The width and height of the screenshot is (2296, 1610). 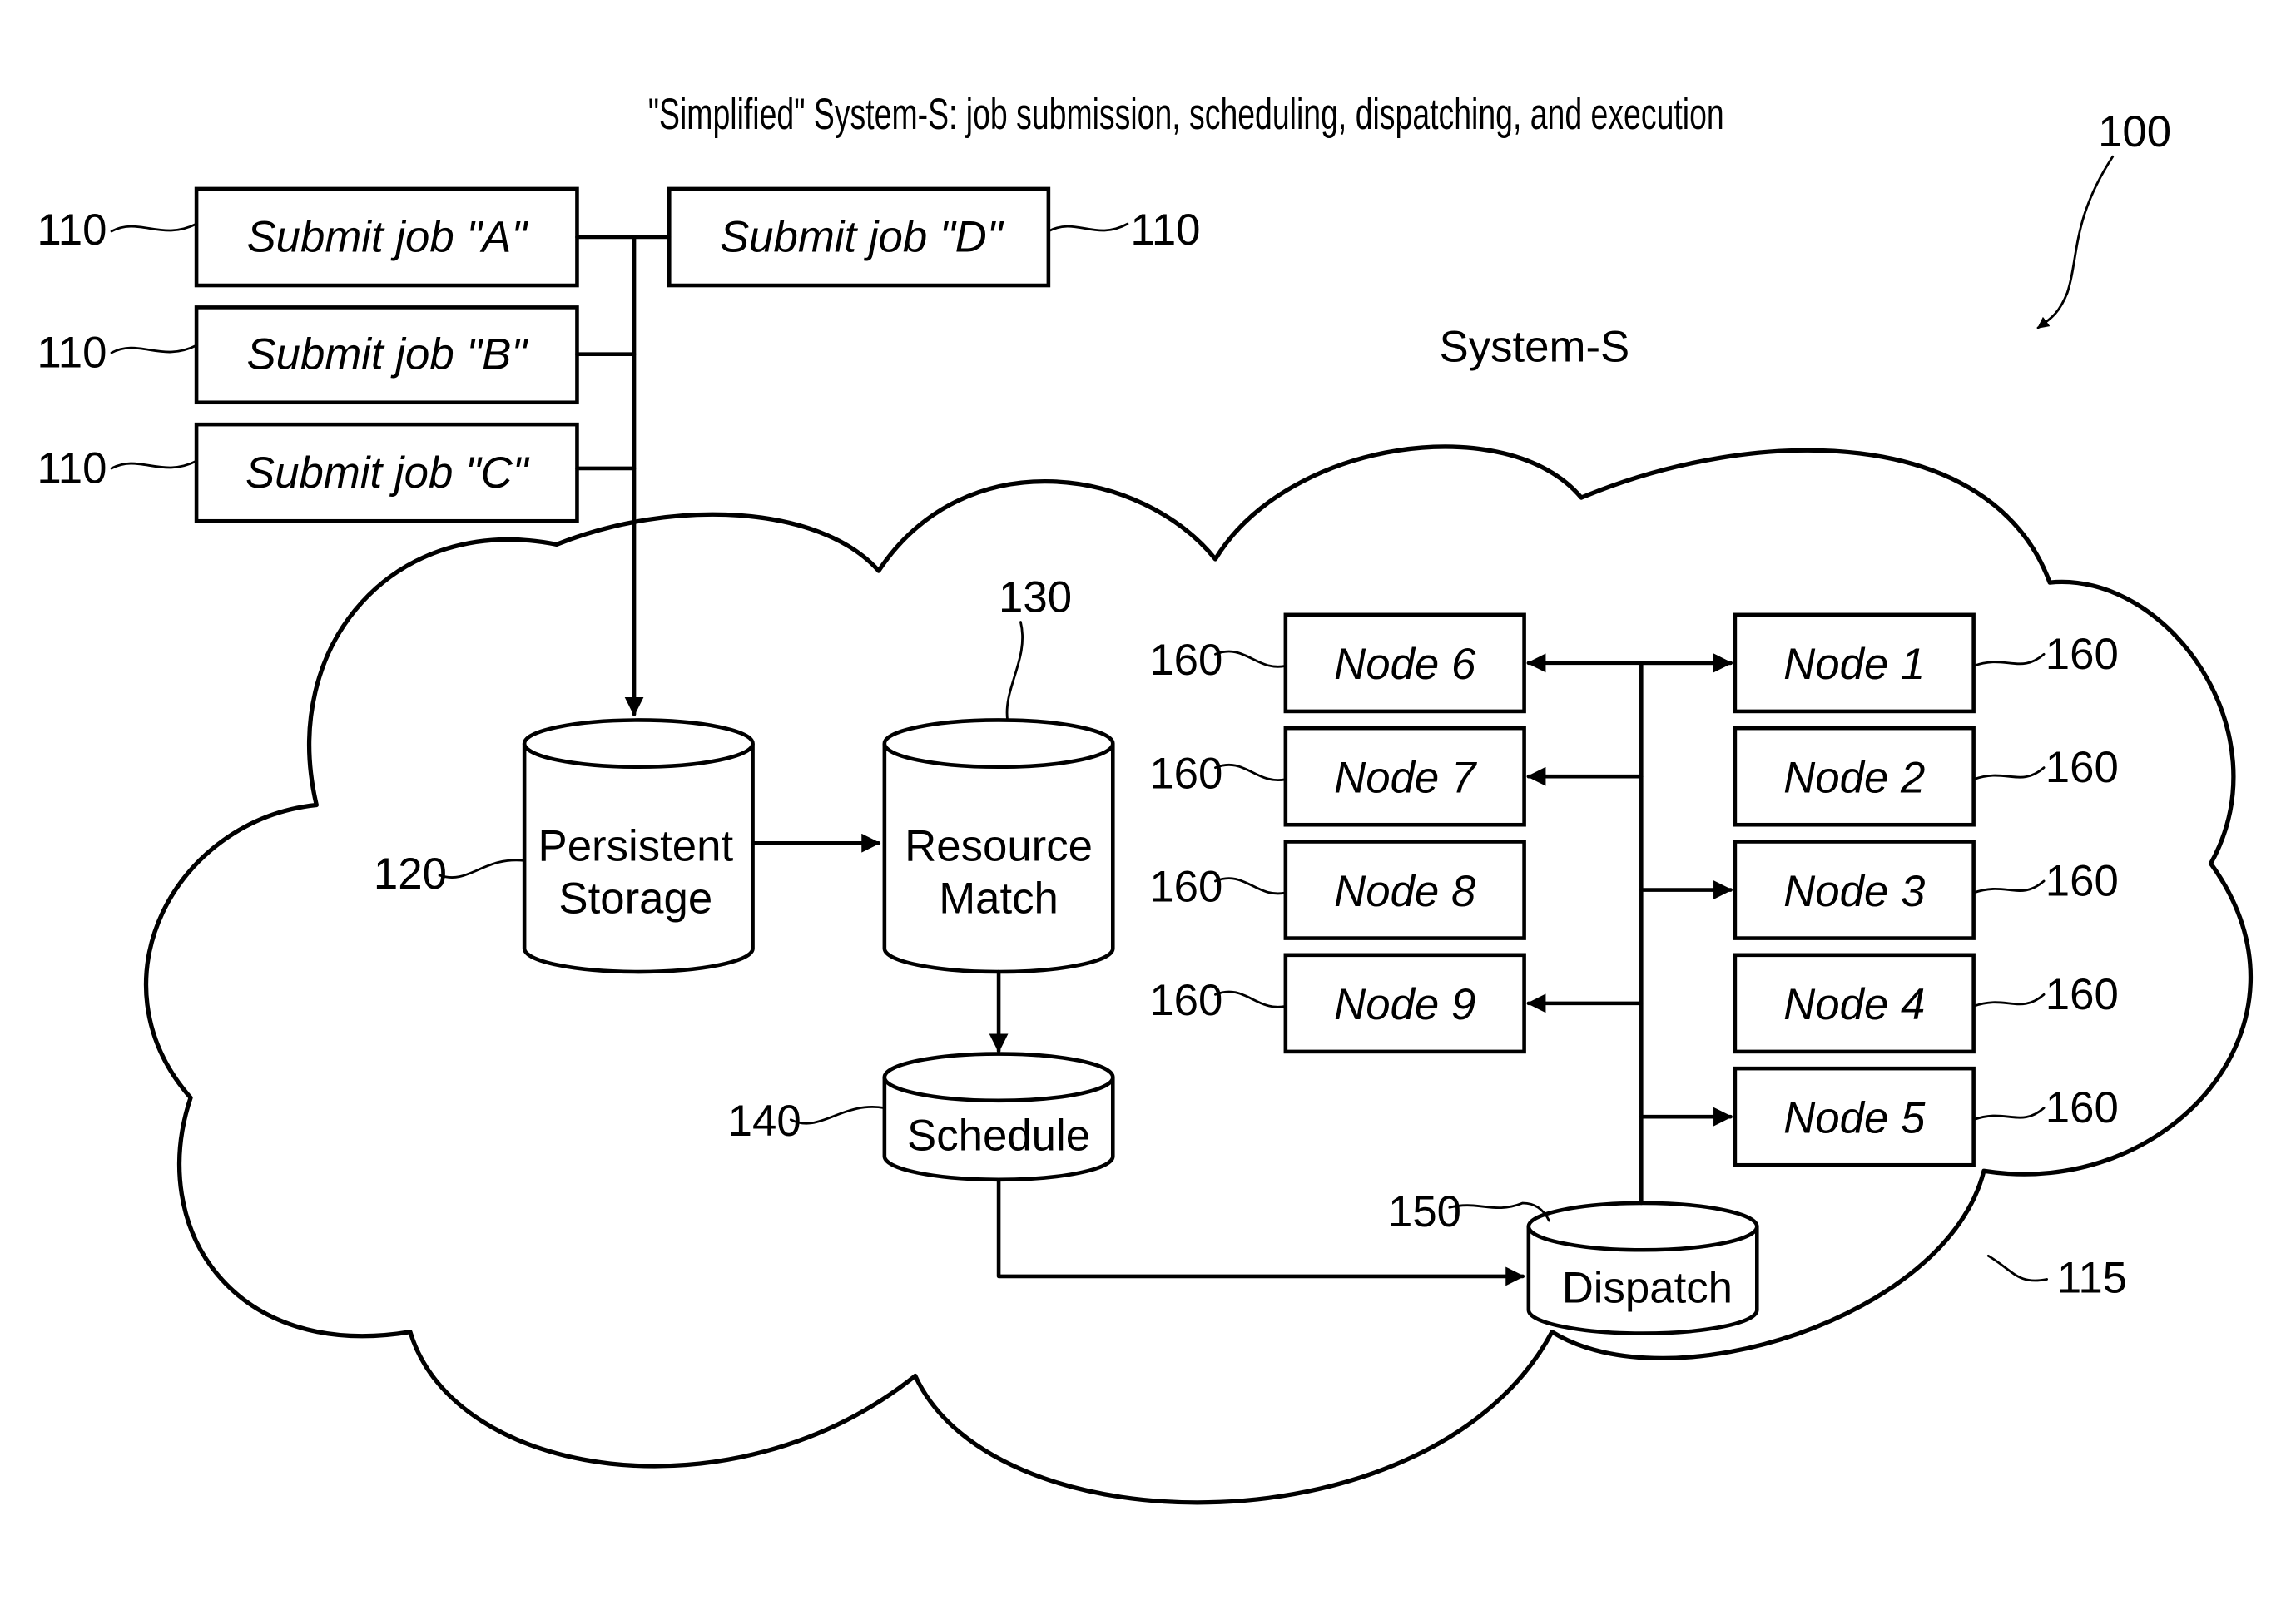 I want to click on svg-text: Submit job "B", so click(x=387, y=354).